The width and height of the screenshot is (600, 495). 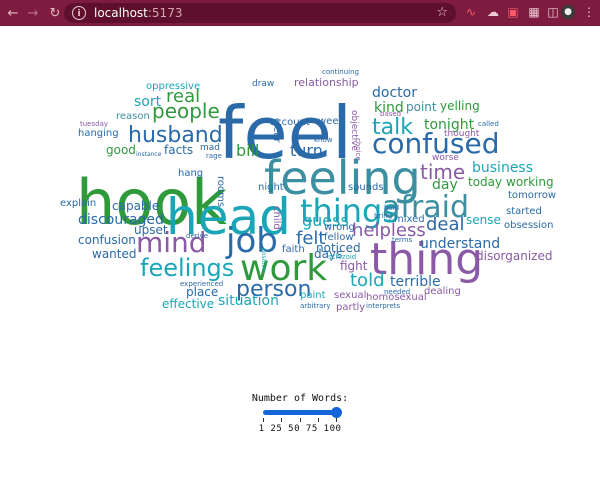 What do you see at coordinates (135, 206) in the screenshot?
I see `word-capable: capable` at bounding box center [135, 206].